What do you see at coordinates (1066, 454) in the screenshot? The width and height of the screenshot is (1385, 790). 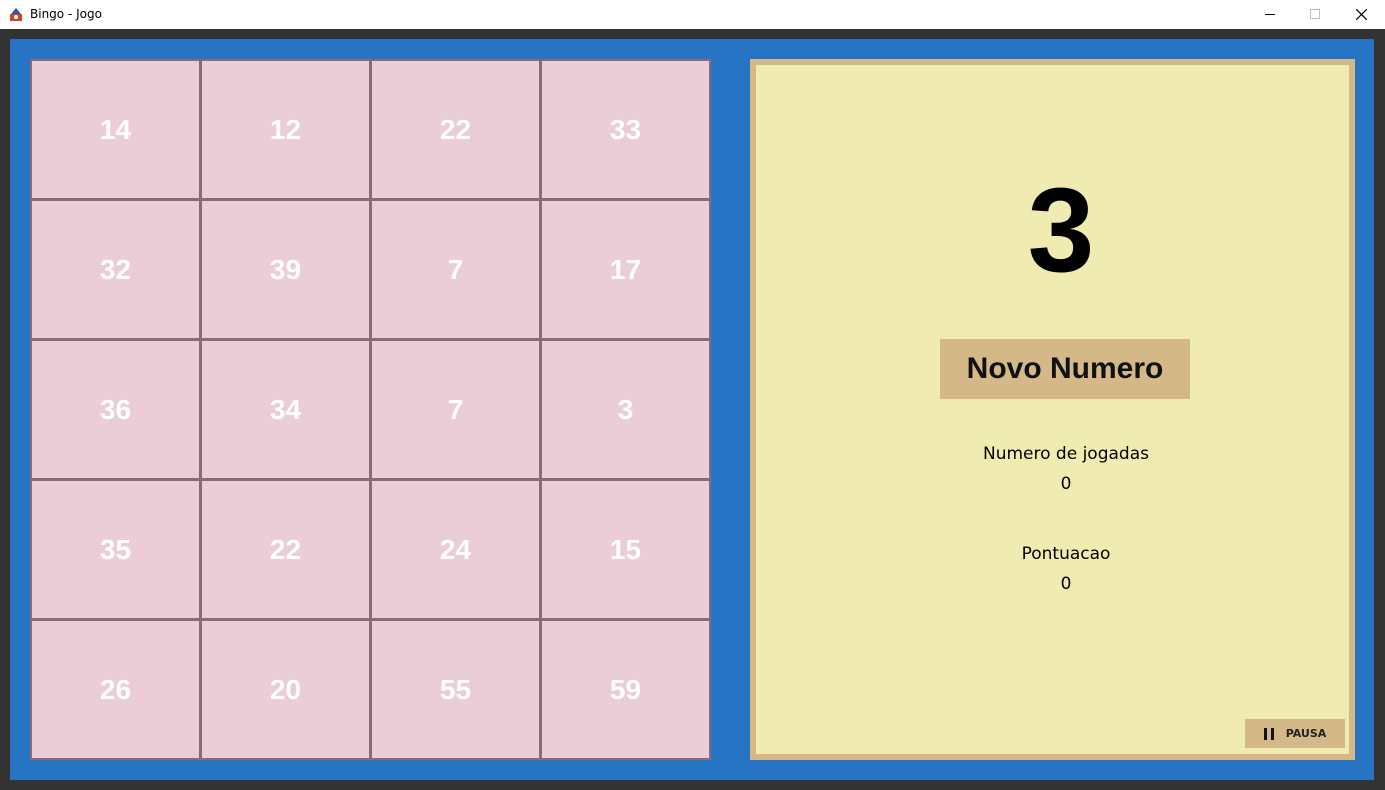 I see `plays-label: Numero de jogadas` at bounding box center [1066, 454].